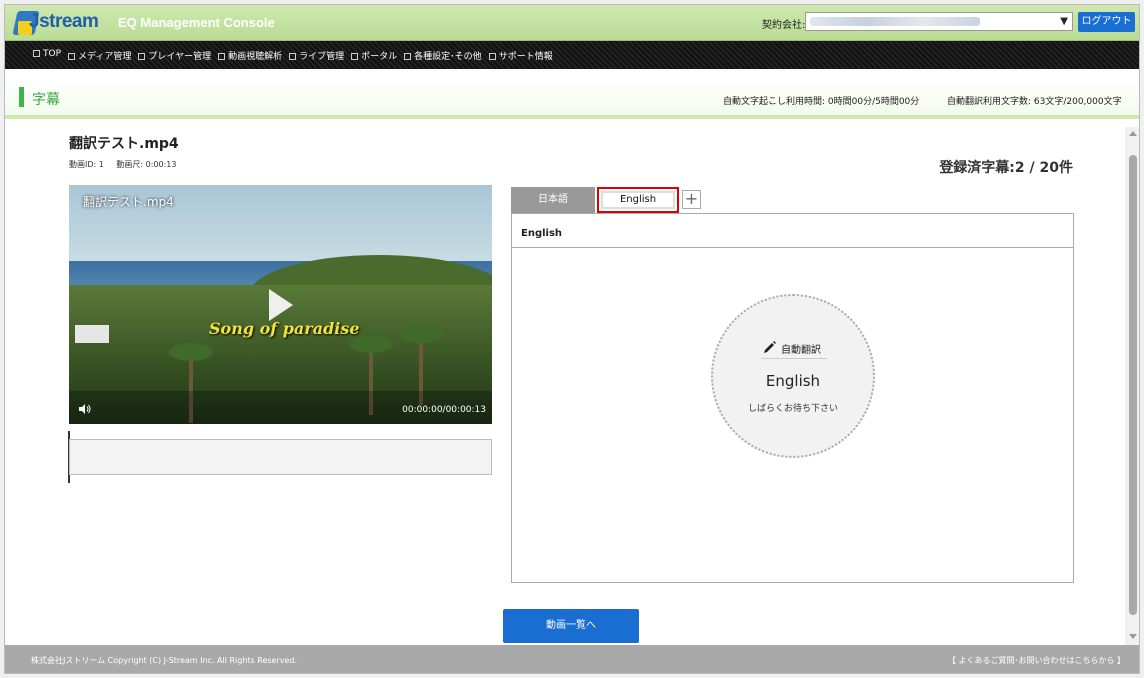 The width and height of the screenshot is (1144, 678). What do you see at coordinates (52, 54) in the screenshot?
I see `nav-item-label: TOP` at bounding box center [52, 54].